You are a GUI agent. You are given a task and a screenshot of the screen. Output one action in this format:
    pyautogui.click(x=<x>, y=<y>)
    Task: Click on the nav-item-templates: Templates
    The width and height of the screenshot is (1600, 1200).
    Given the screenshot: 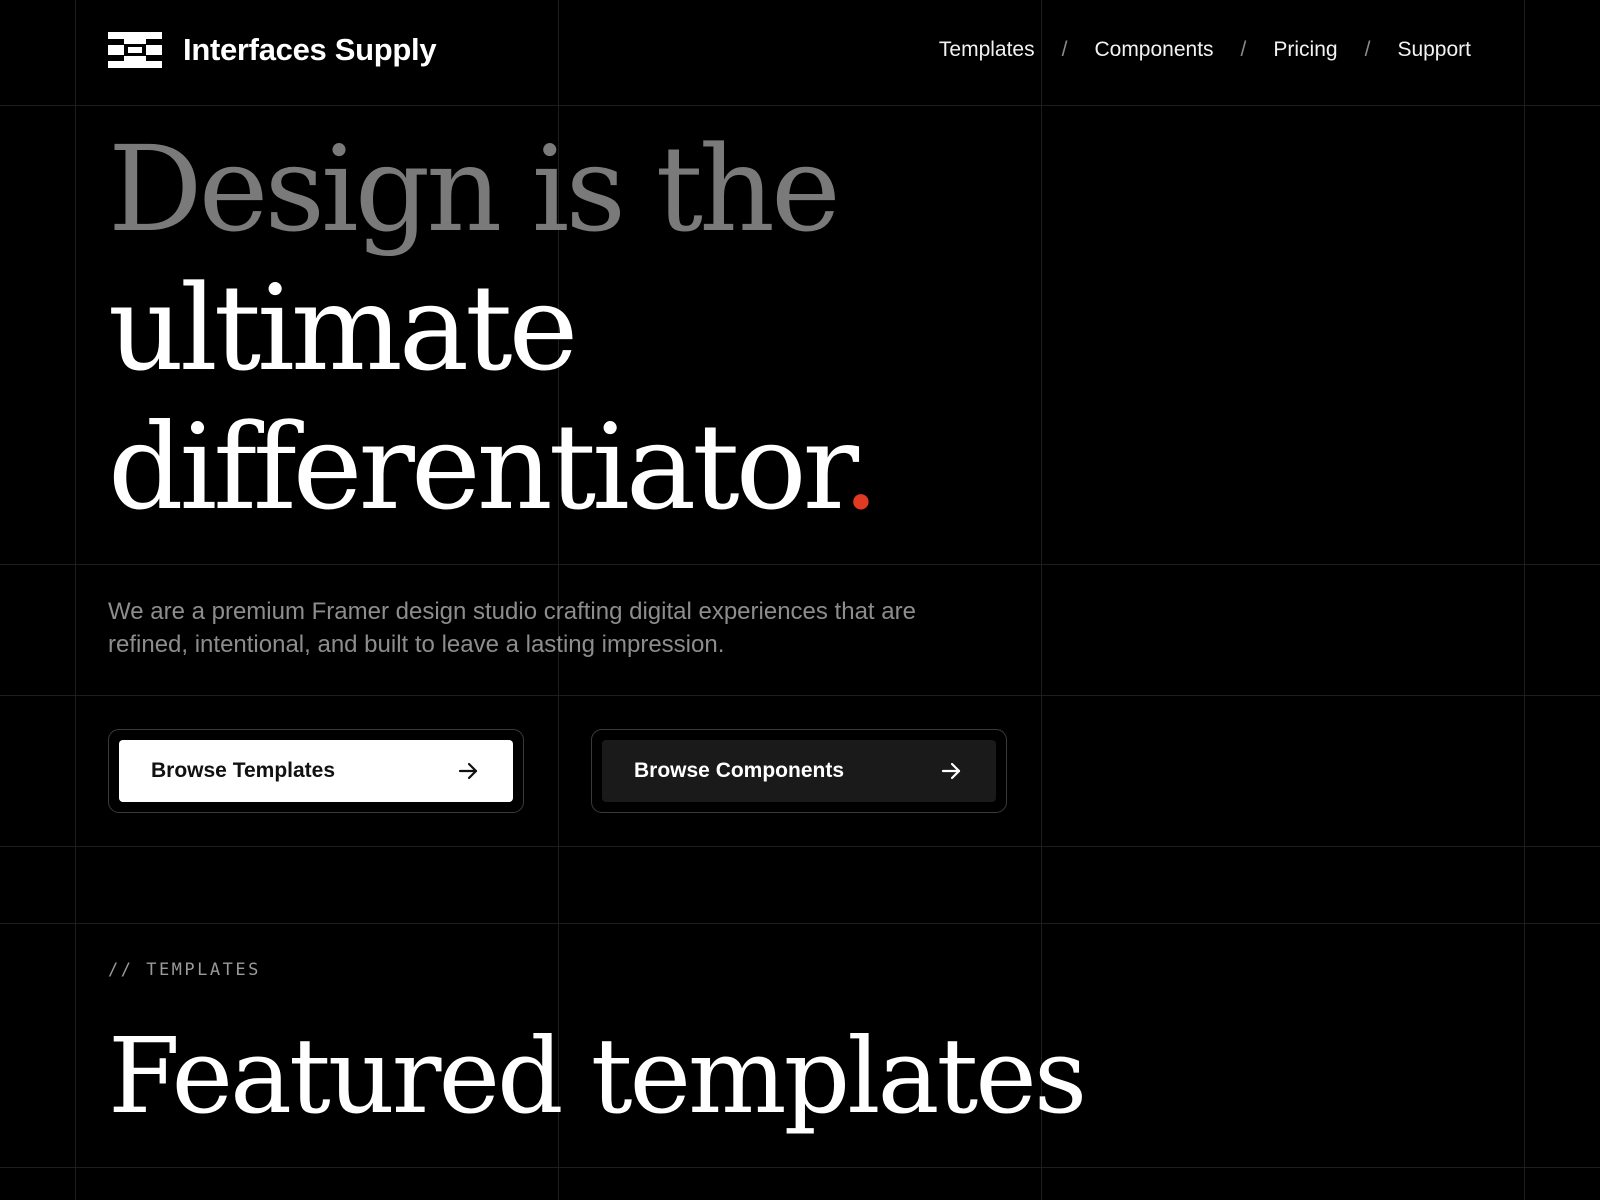 What is the action you would take?
    pyautogui.click(x=987, y=50)
    